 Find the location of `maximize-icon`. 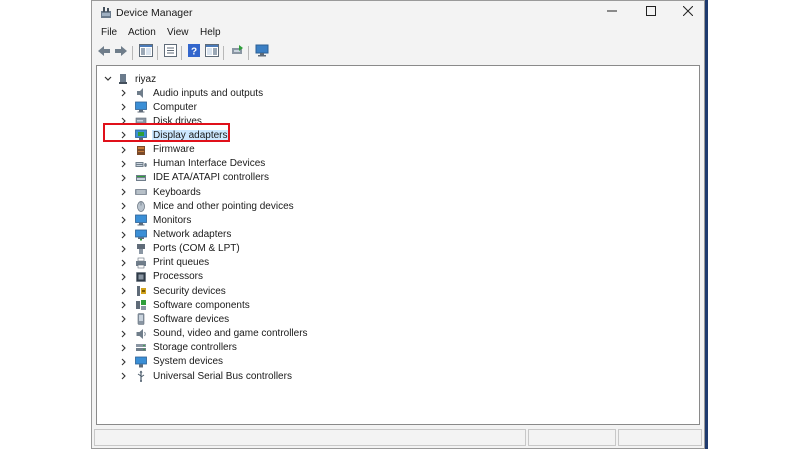

maximize-icon is located at coordinates (651, 12).